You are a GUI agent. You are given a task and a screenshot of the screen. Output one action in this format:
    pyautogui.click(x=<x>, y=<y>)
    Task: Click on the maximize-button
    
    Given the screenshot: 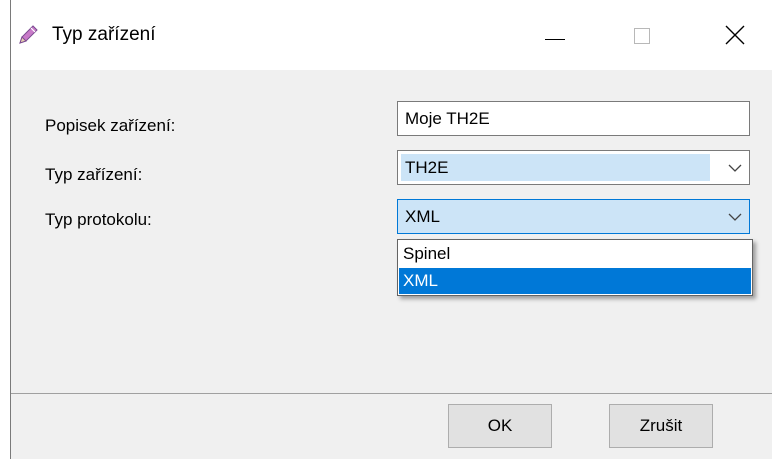 What is the action you would take?
    pyautogui.click(x=644, y=35)
    